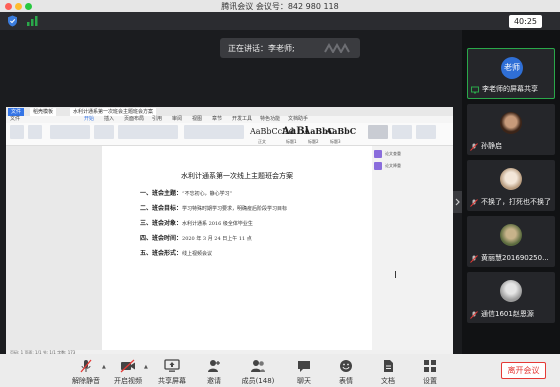 The height and width of the screenshot is (387, 560). I want to click on font-format-group, so click(148, 132).